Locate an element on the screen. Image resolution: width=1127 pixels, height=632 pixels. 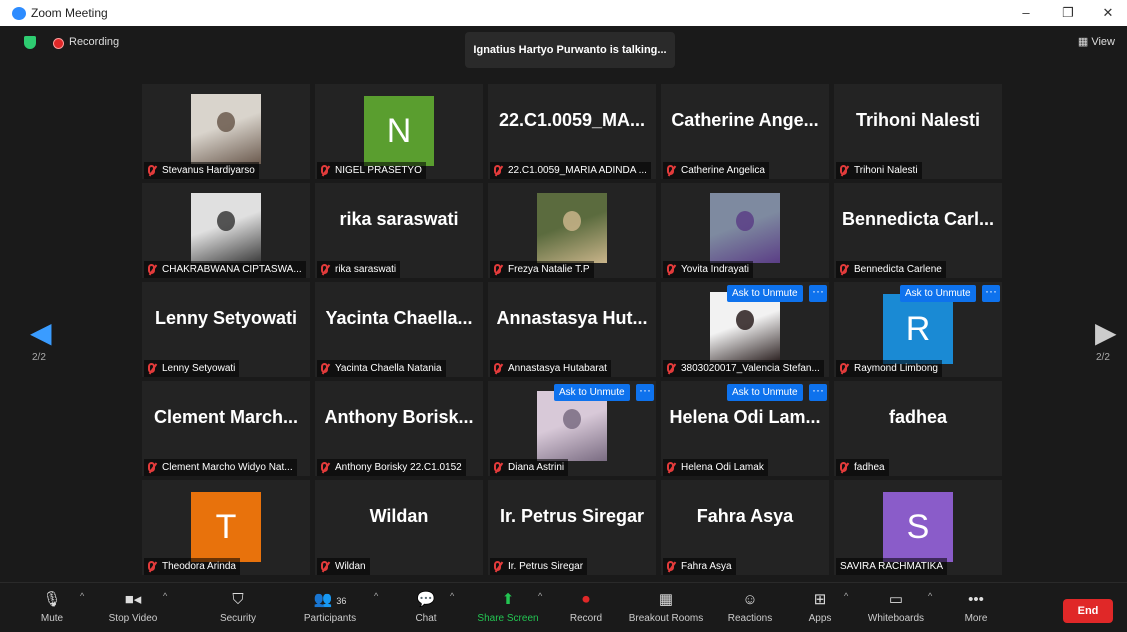
view-button: ▦ View is located at coordinates (1096, 41).